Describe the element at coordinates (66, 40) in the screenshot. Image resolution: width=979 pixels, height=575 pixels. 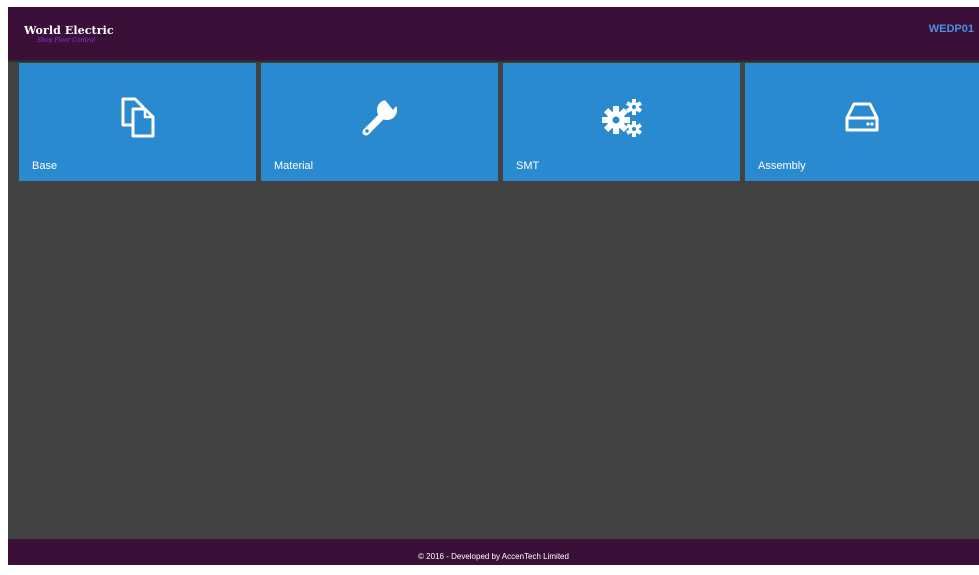
I see `brand-subtitle: Shop Floor Control` at that location.